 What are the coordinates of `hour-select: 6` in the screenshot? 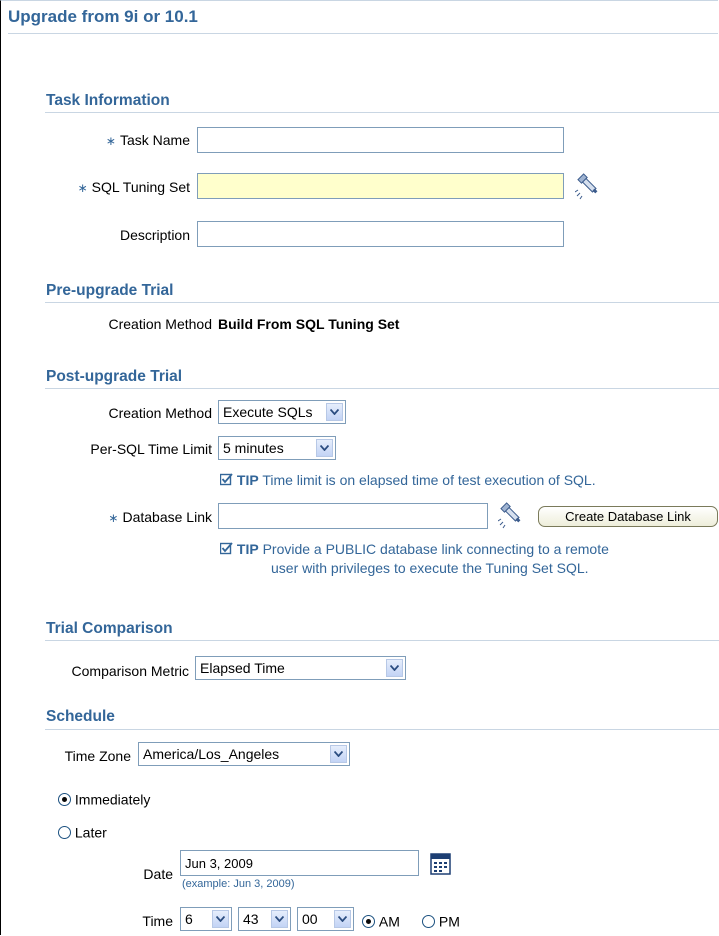 It's located at (206, 919).